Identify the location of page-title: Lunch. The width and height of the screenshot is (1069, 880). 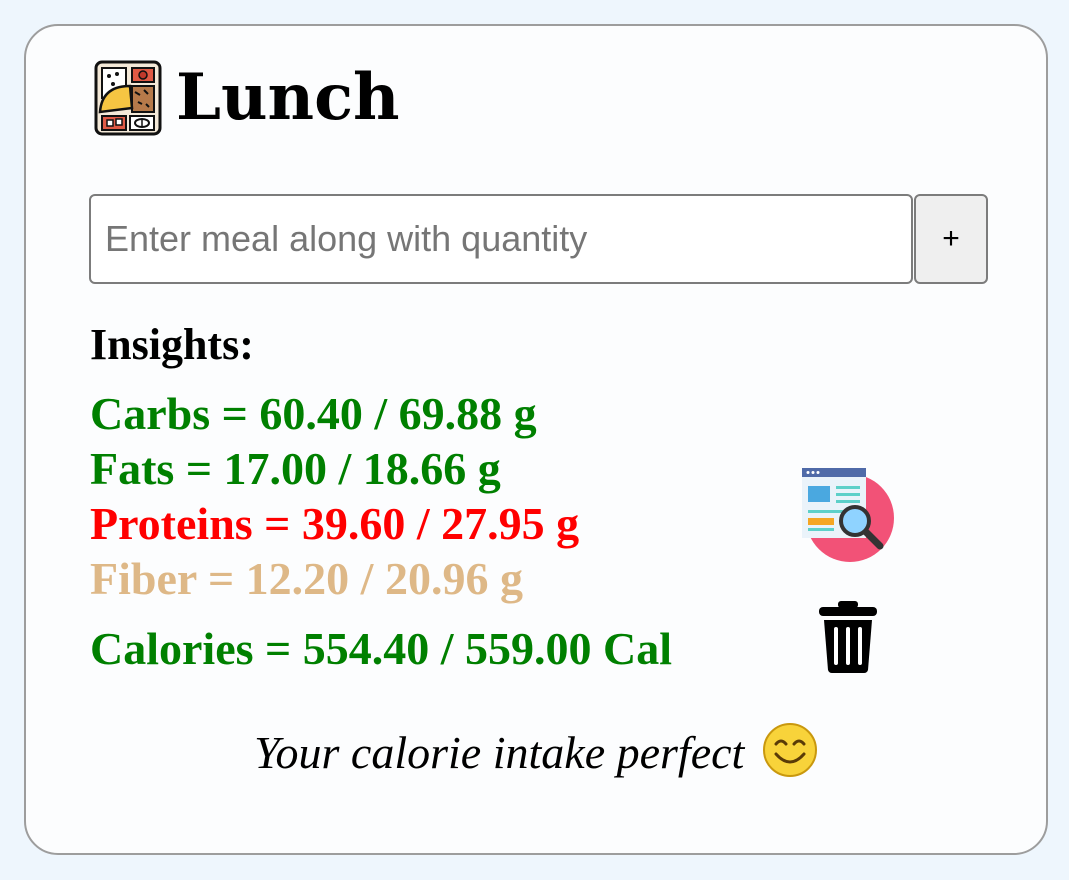
(288, 97).